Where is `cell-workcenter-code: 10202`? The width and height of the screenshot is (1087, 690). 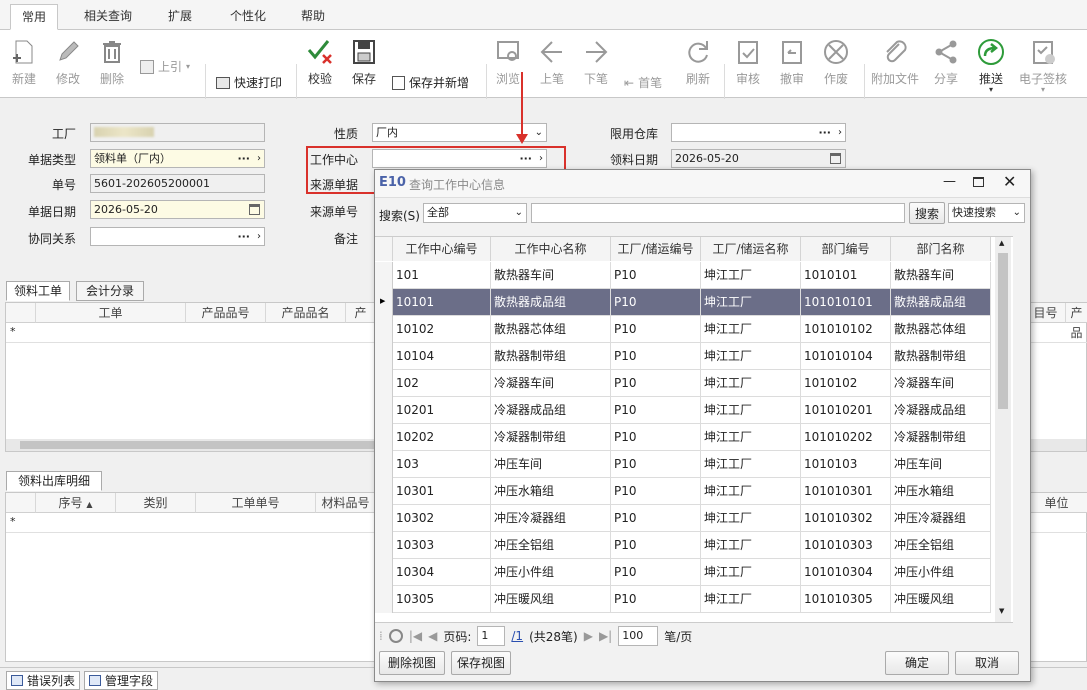 cell-workcenter-code: 10202 is located at coordinates (442, 437).